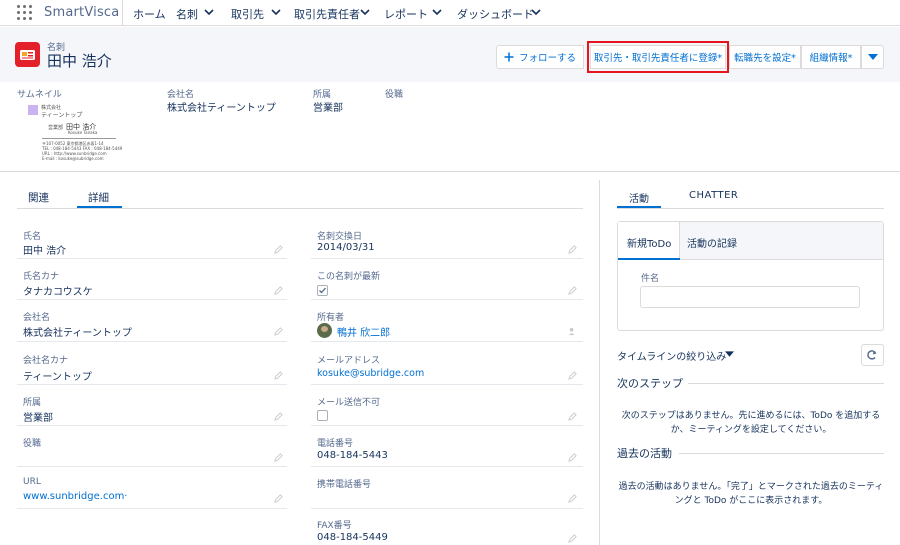 This screenshot has height=545, width=900. What do you see at coordinates (349, 403) in the screenshot?
I see `field-label: メール送信不可` at bounding box center [349, 403].